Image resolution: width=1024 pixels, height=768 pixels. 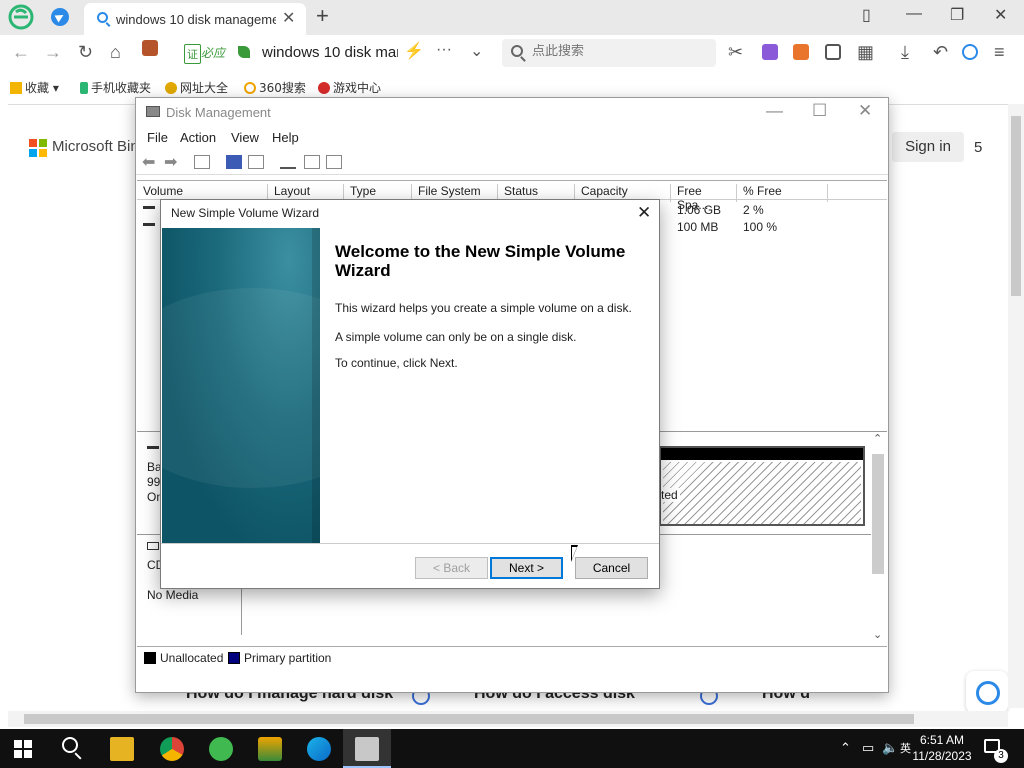 I want to click on search-box, so click(x=609, y=53).